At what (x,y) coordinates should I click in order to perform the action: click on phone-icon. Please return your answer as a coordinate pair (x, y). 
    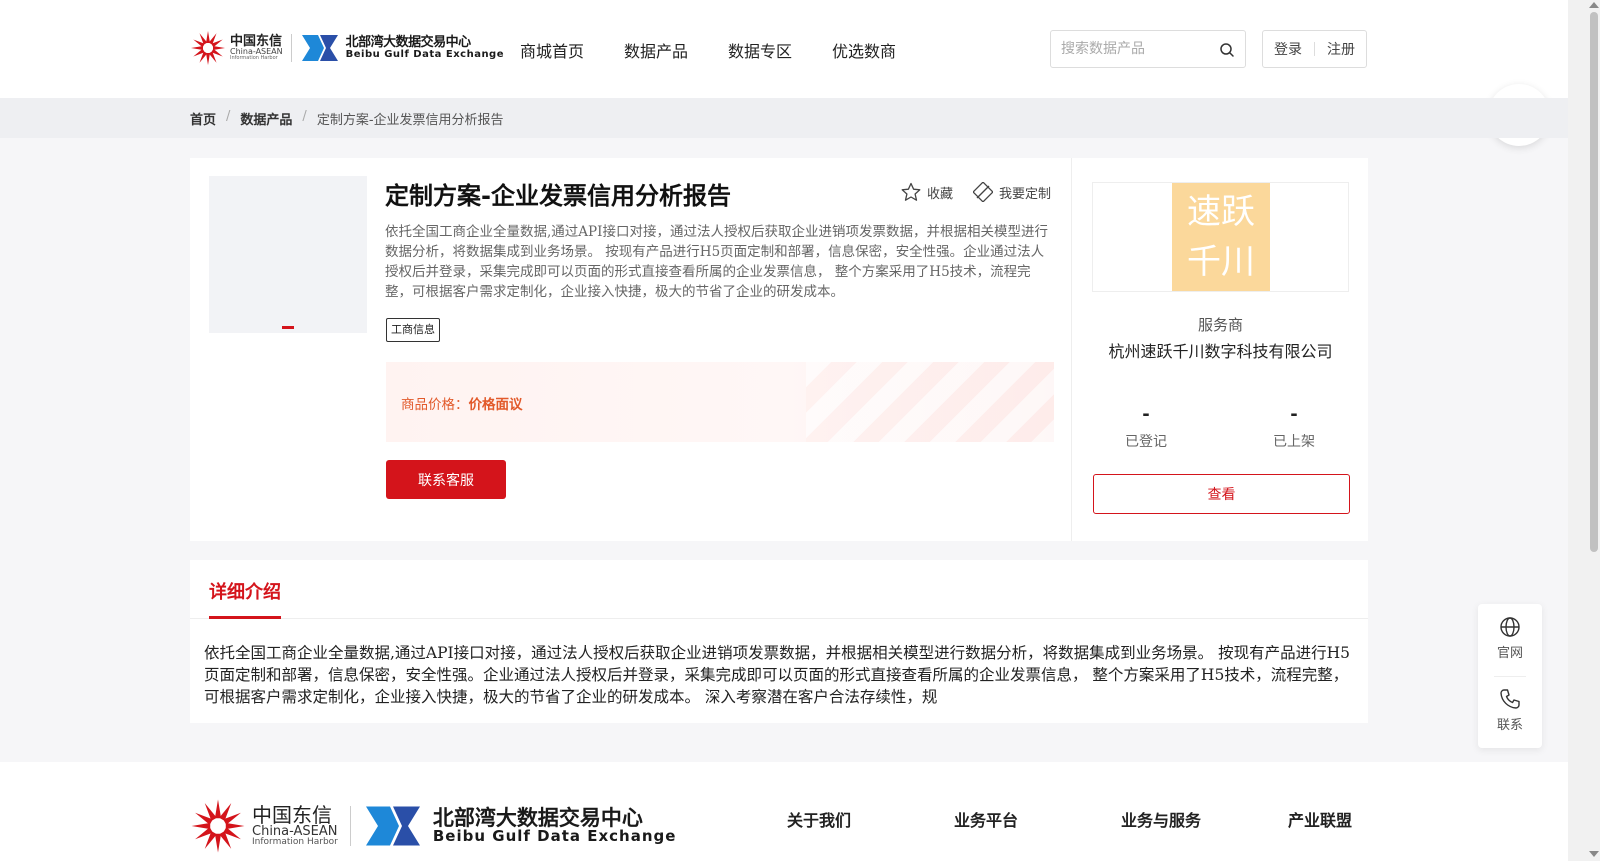
    Looking at the image, I should click on (1510, 699).